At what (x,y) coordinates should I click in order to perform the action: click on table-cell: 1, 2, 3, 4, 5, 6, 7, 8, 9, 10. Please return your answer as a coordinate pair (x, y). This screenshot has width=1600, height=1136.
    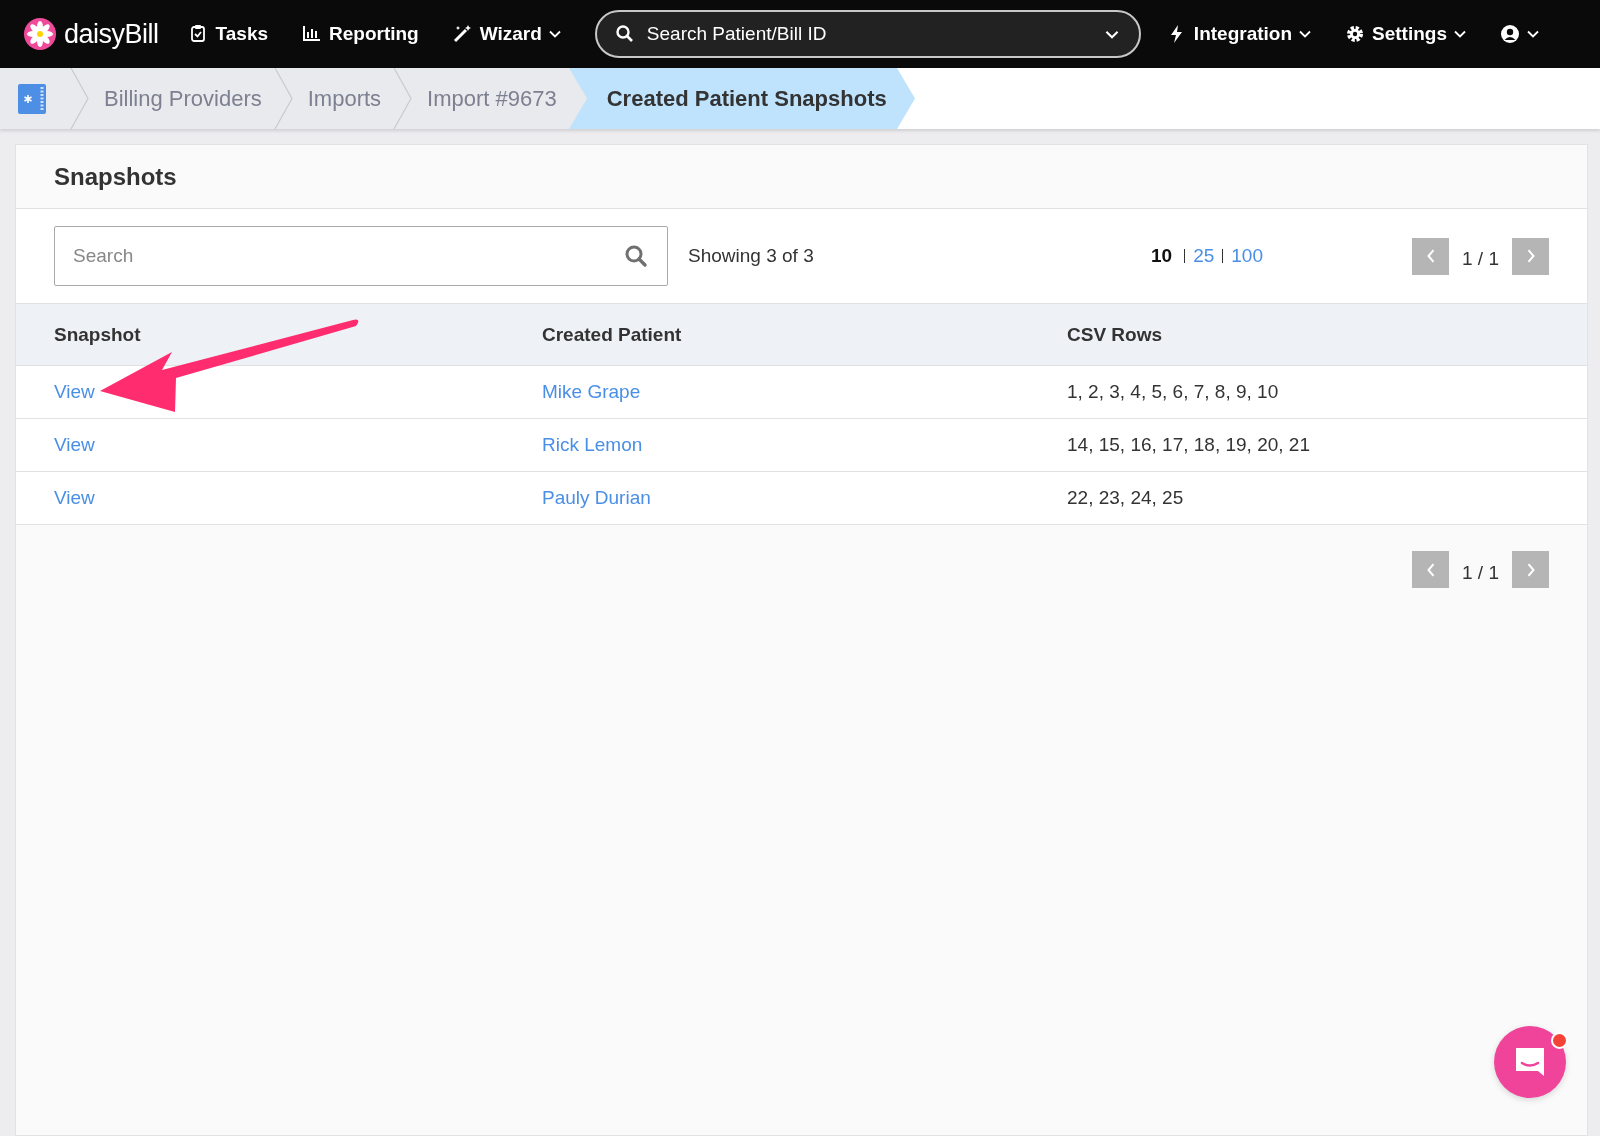
    Looking at the image, I should click on (1173, 392).